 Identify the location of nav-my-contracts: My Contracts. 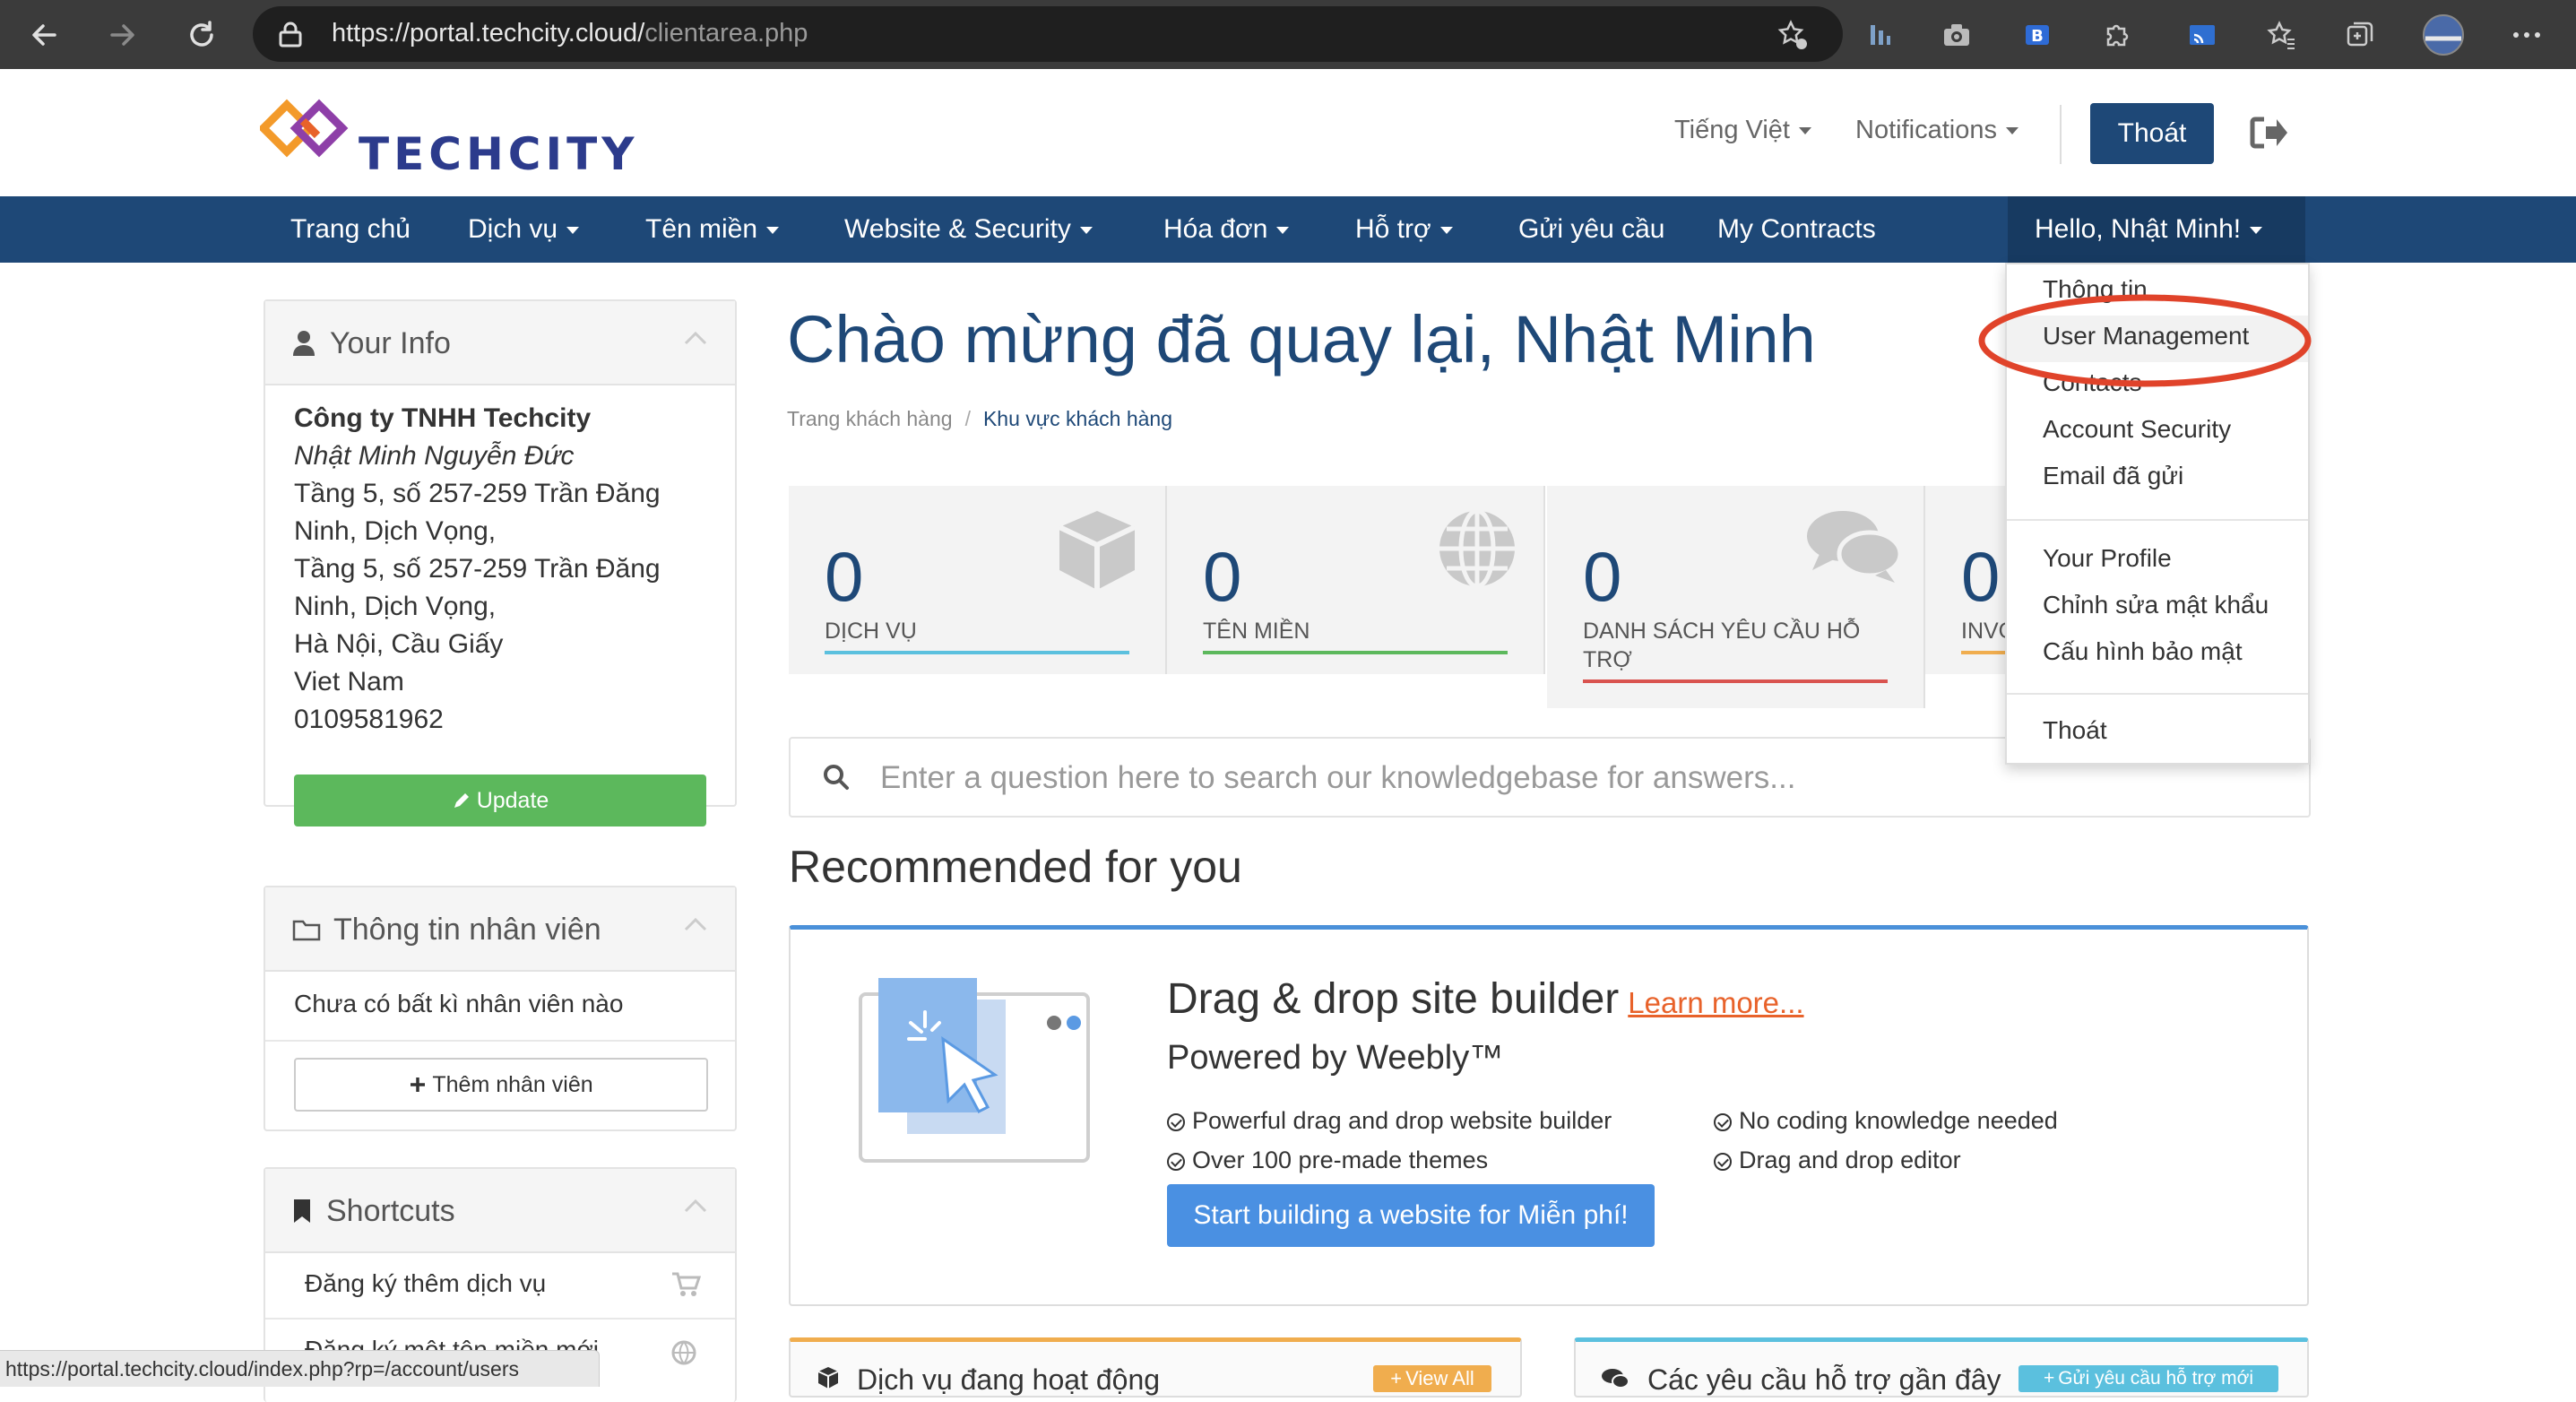
(1796, 230).